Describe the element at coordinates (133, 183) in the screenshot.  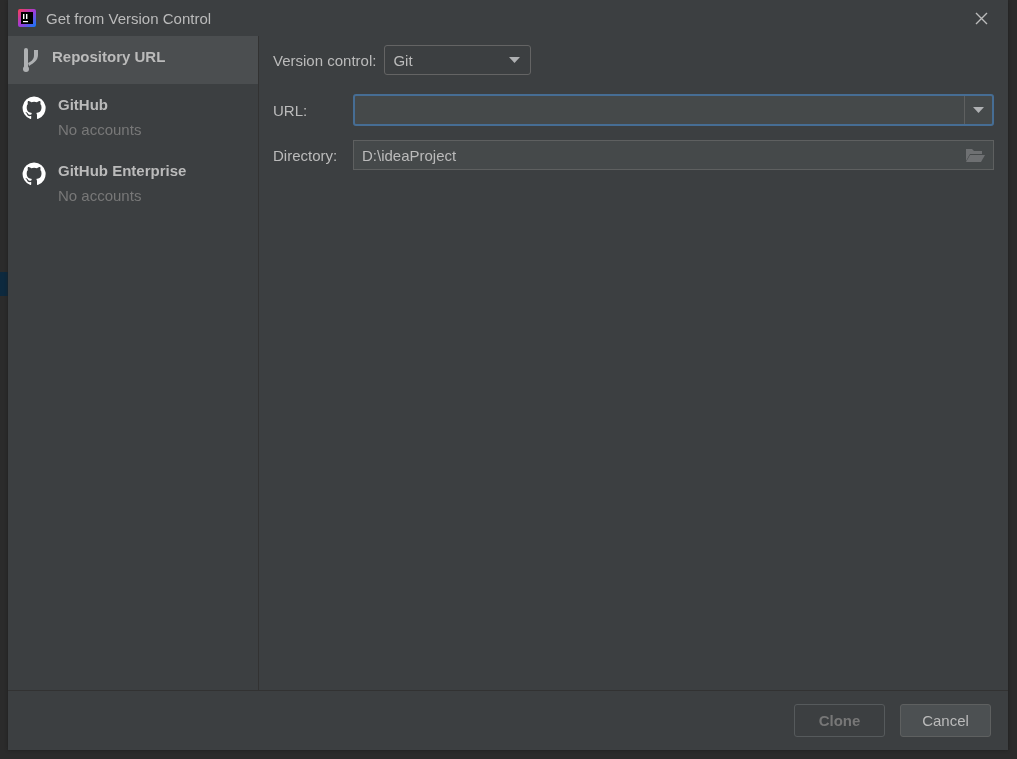
I see `sidebar-item: GitHub Enterprise No accounts` at that location.